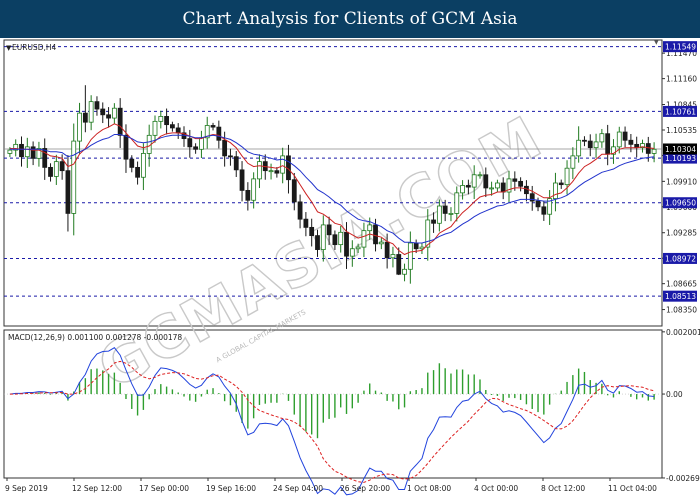 The image size is (700, 500). What do you see at coordinates (164, 488) in the screenshot?
I see `time-tick-label: 17 Sep 00:00` at bounding box center [164, 488].